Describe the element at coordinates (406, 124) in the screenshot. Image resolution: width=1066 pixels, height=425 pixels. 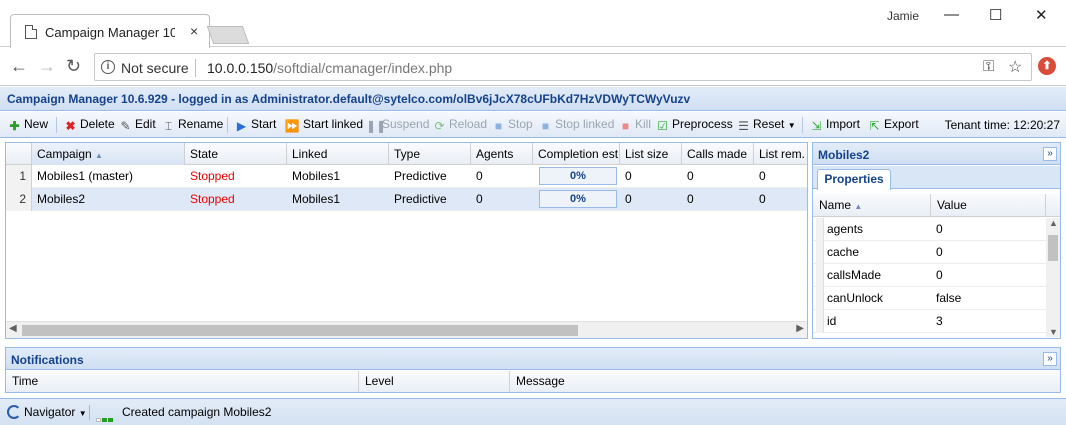
I see `suspend-label: Suspend` at that location.